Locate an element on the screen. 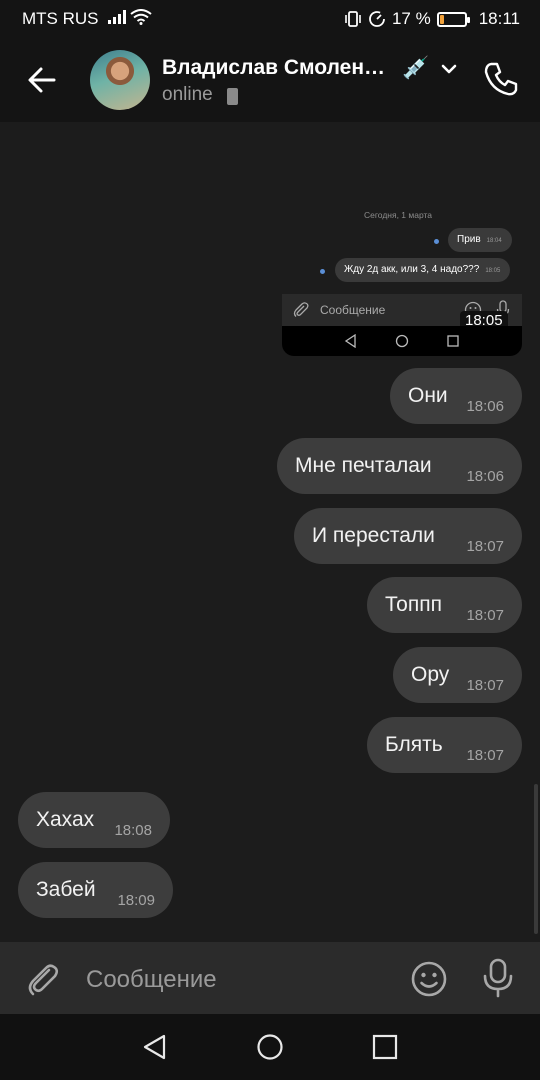 The image size is (540, 1080). embedded-bubble: Жду 2д акк, или 3, 4 надо??? 18:05 is located at coordinates (423, 270).